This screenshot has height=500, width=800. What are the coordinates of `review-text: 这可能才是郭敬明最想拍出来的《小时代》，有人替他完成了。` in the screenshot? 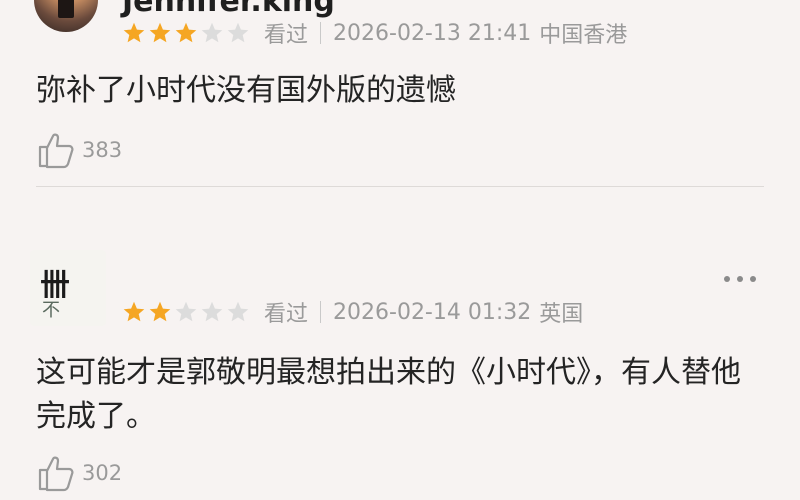 It's located at (388, 394).